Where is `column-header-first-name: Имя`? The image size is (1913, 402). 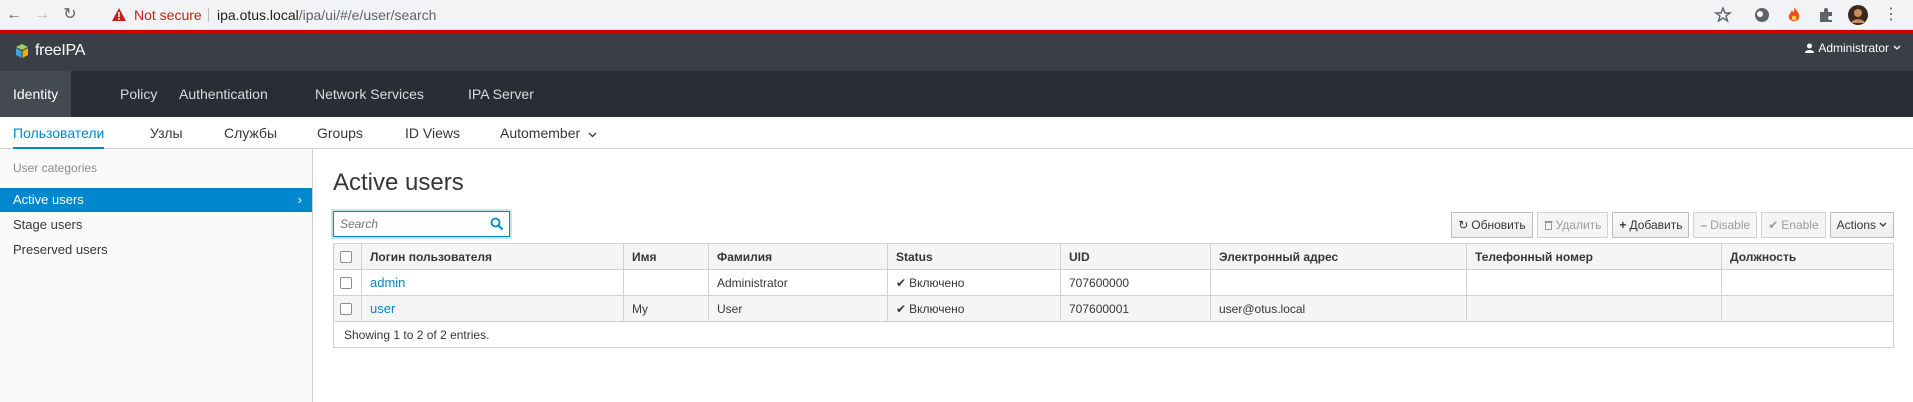 column-header-first-name: Имя is located at coordinates (666, 256).